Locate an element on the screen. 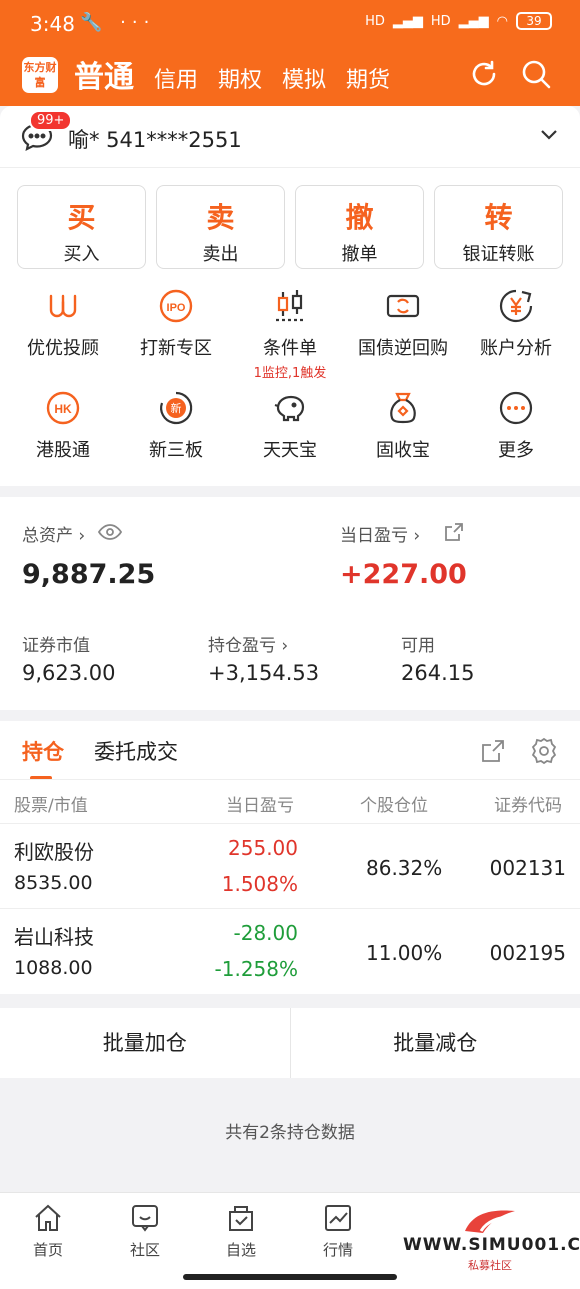 This screenshot has height=1289, width=580. available-value: 264.15 is located at coordinates (438, 673).